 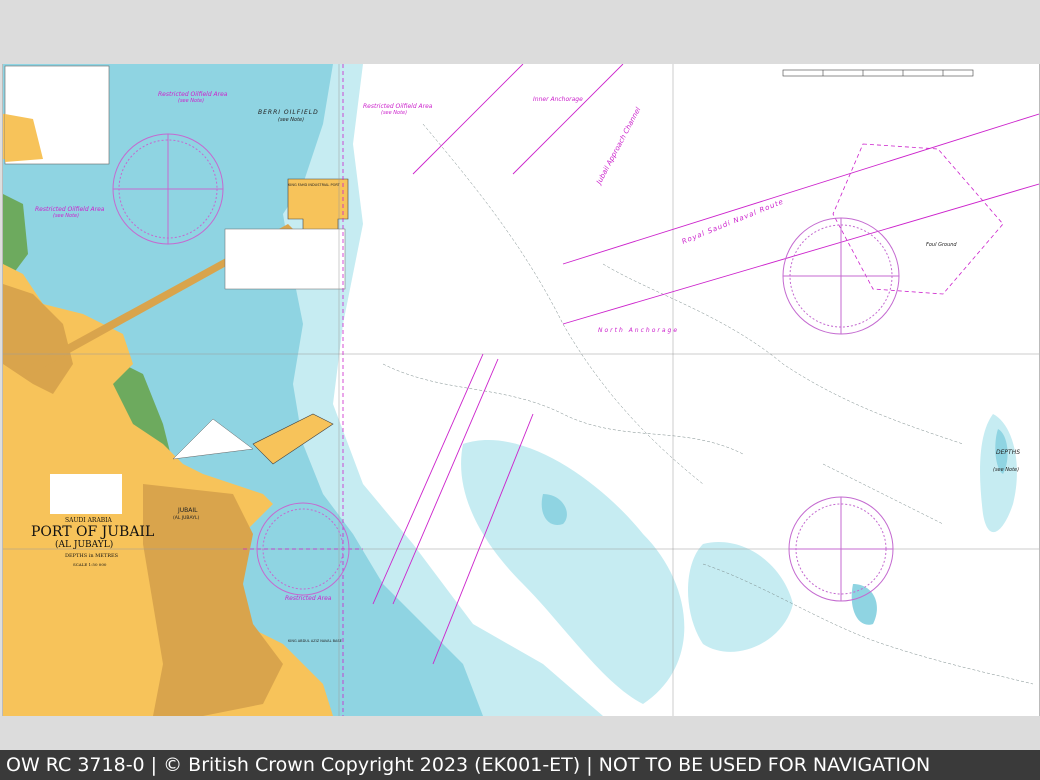 I want to click on naval-base-label: KING ABDUL AZIZ NAVAL BASE, so click(x=315, y=641).